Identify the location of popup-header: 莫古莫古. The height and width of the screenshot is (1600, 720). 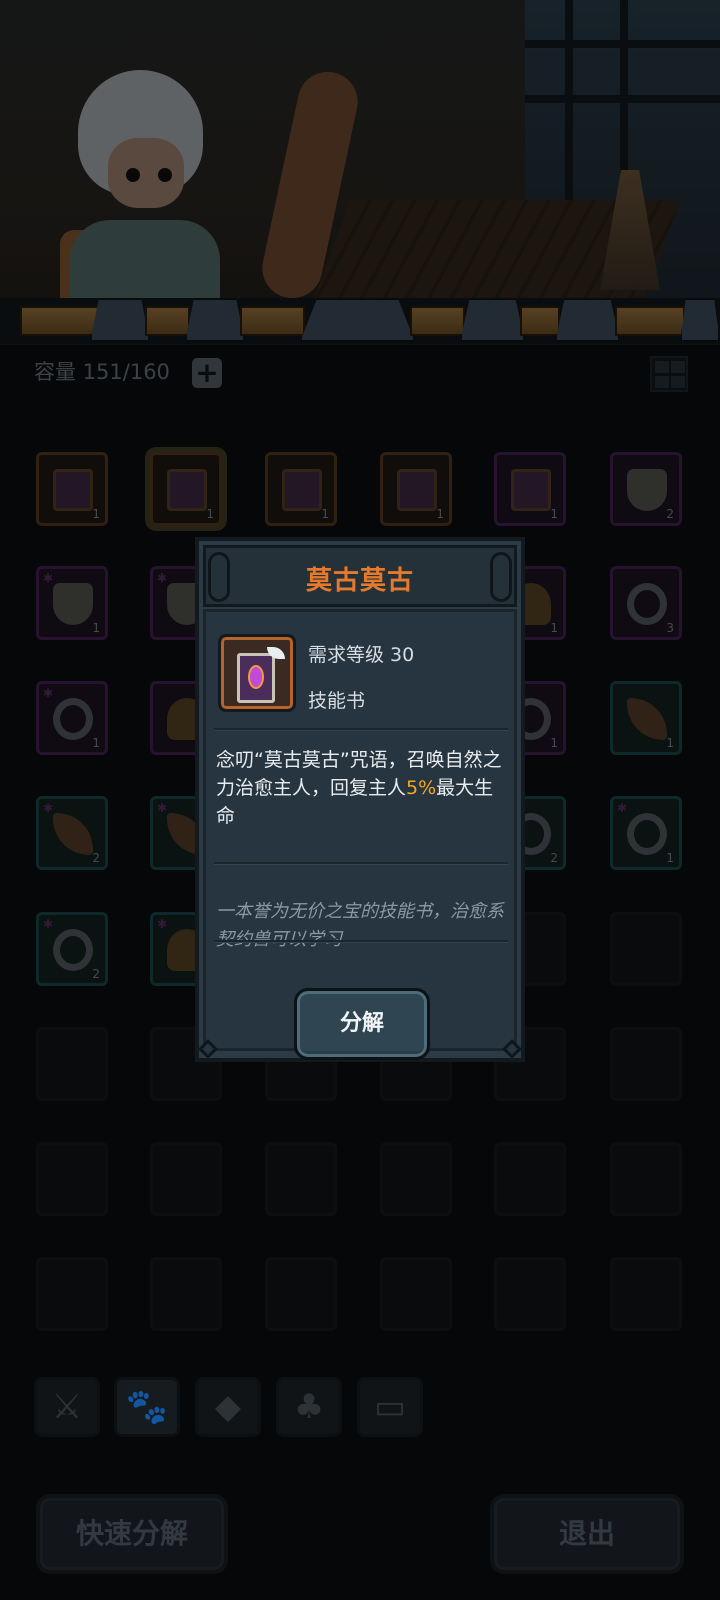
(360, 576).